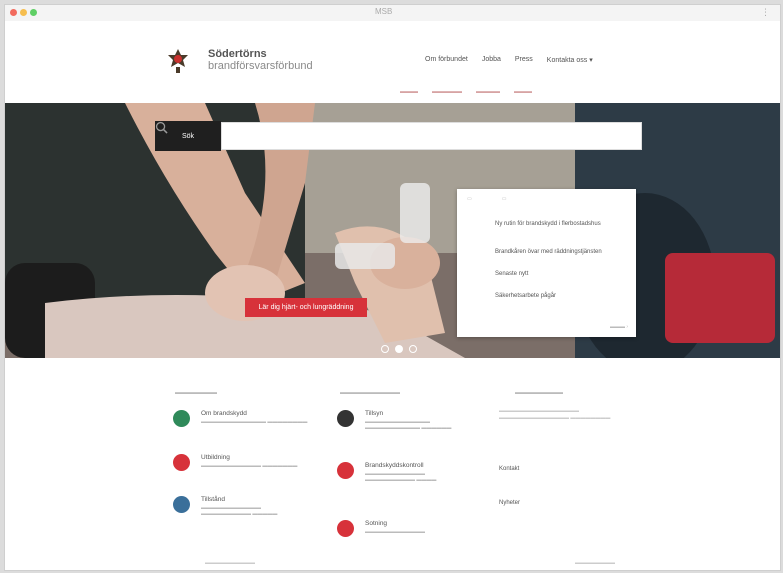  What do you see at coordinates (260, 66) in the screenshot?
I see `brand-name-line2: brandförsvarsförbund` at bounding box center [260, 66].